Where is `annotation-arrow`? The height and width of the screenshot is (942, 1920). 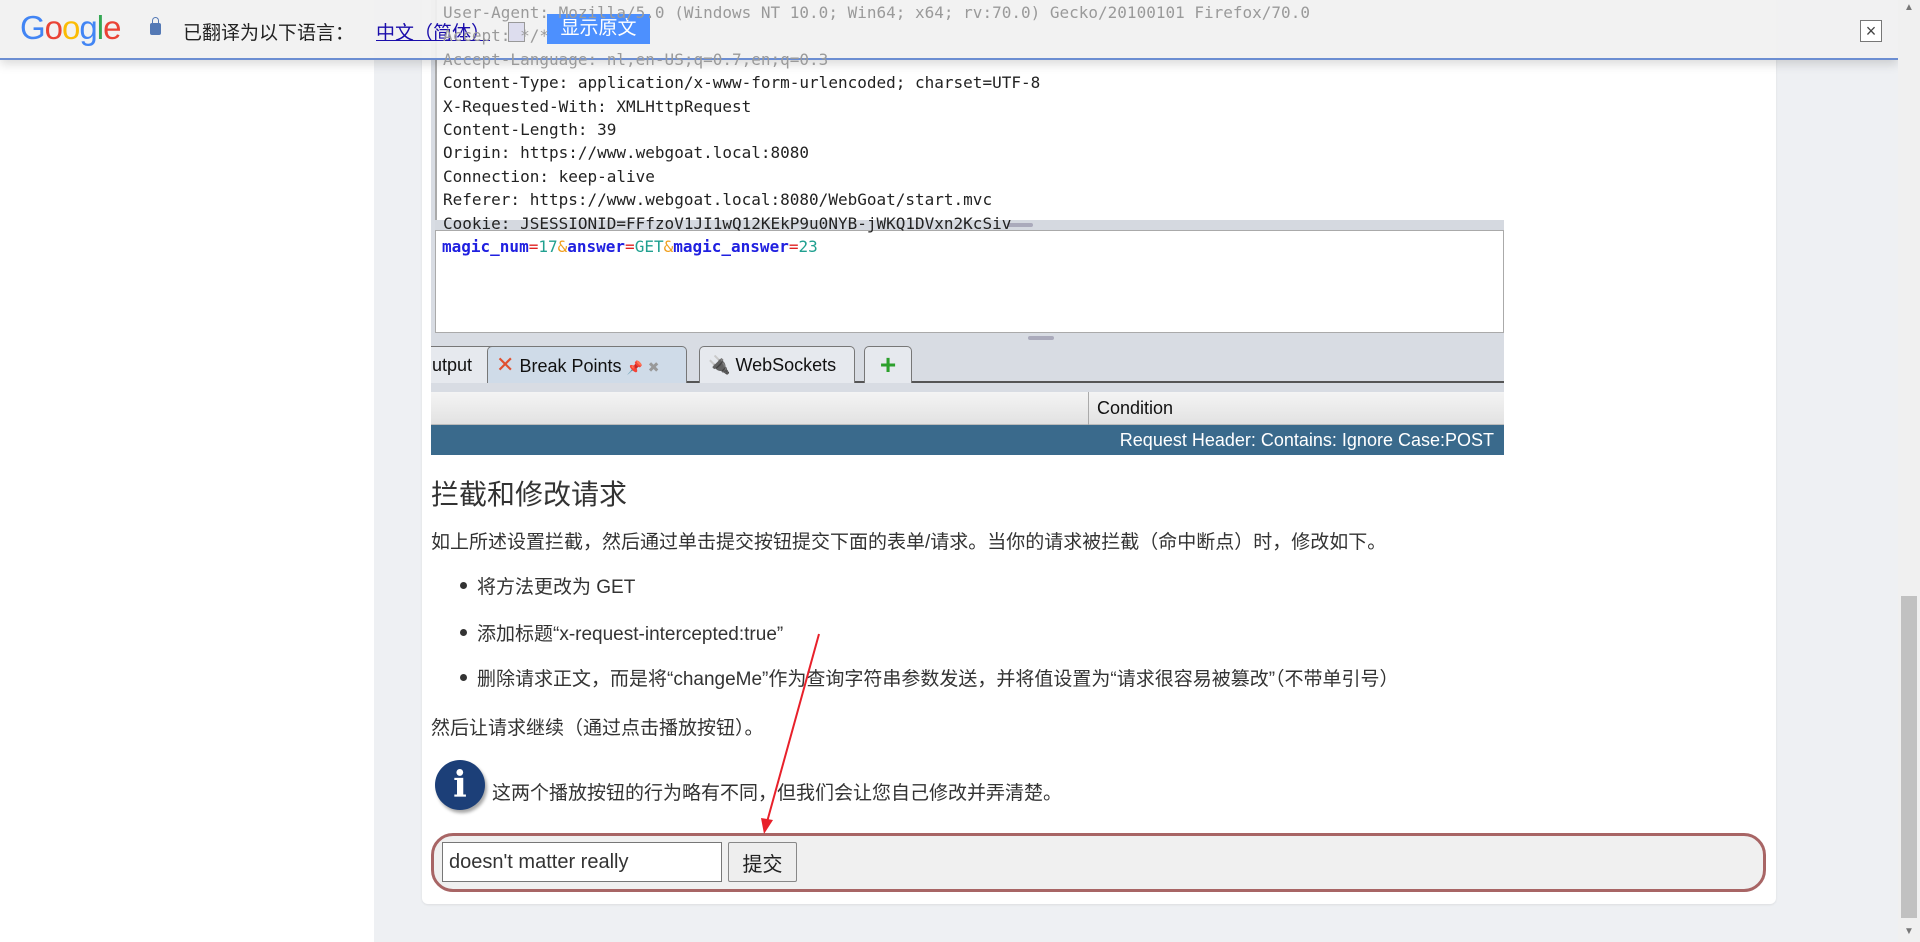 annotation-arrow is located at coordinates (790, 733).